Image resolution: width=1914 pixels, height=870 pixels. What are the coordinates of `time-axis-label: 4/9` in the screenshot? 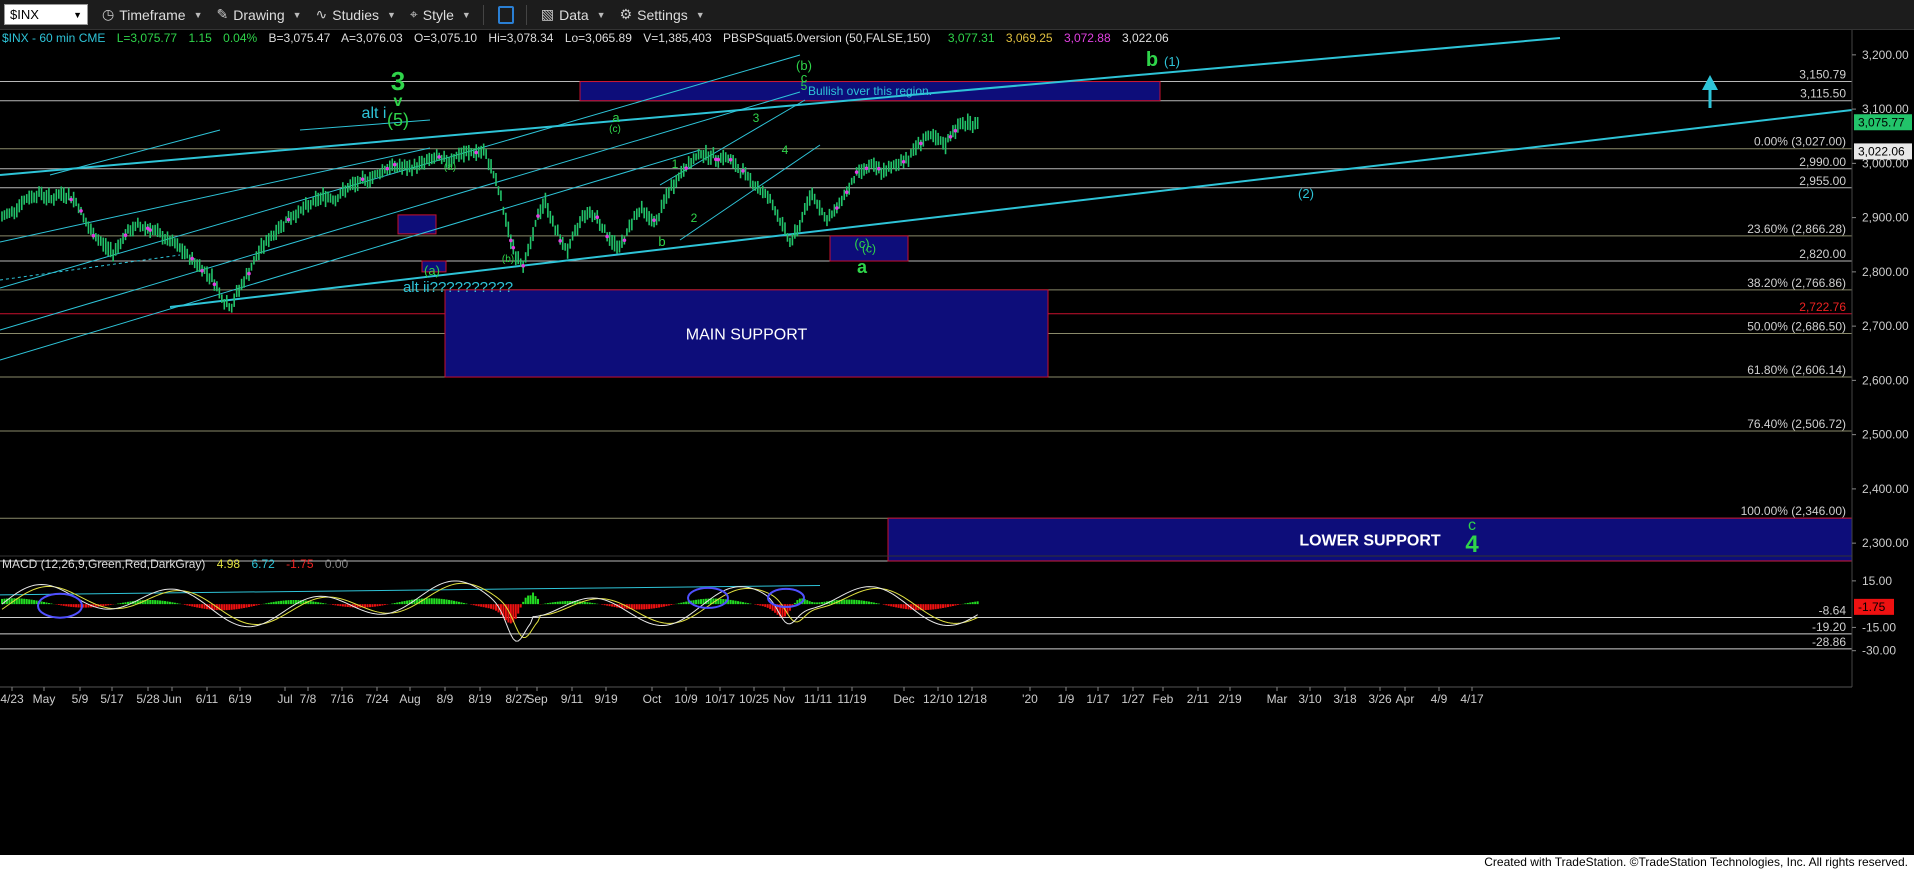 It's located at (1439, 699).